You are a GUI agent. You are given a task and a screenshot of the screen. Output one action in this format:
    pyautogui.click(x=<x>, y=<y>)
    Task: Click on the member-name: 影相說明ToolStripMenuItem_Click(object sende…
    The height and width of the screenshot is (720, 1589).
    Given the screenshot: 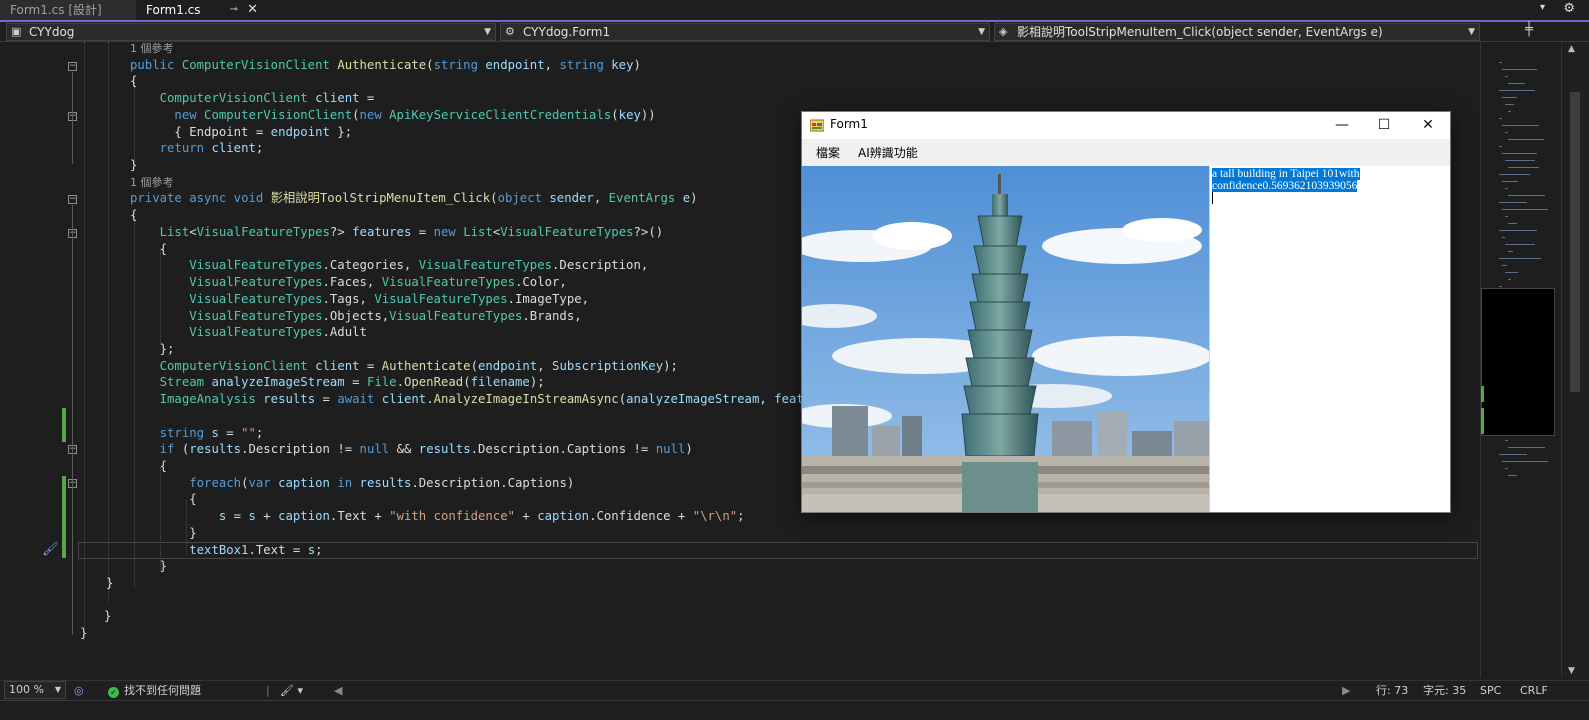 What is the action you would take?
    pyautogui.click(x=1200, y=32)
    